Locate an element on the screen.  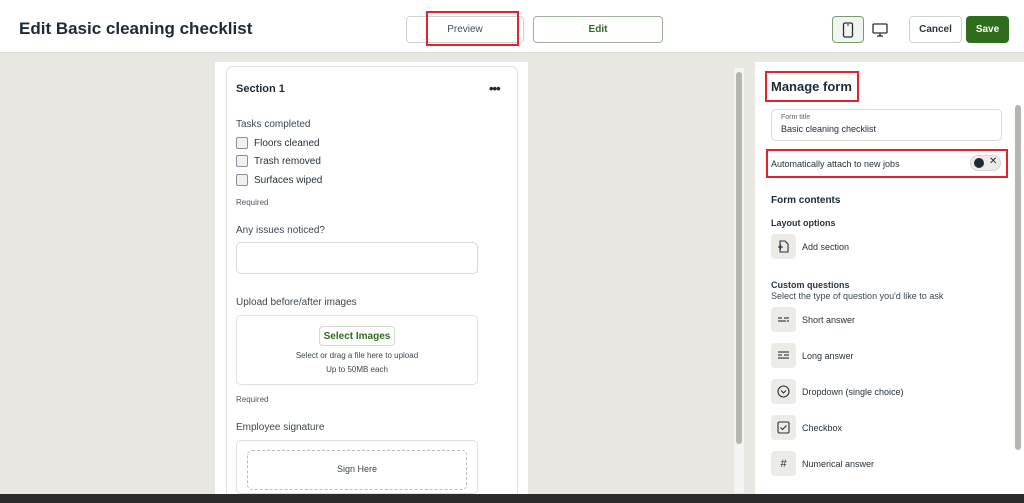
dropdown-option: Dropdown (single choice) is located at coordinates (837, 391).